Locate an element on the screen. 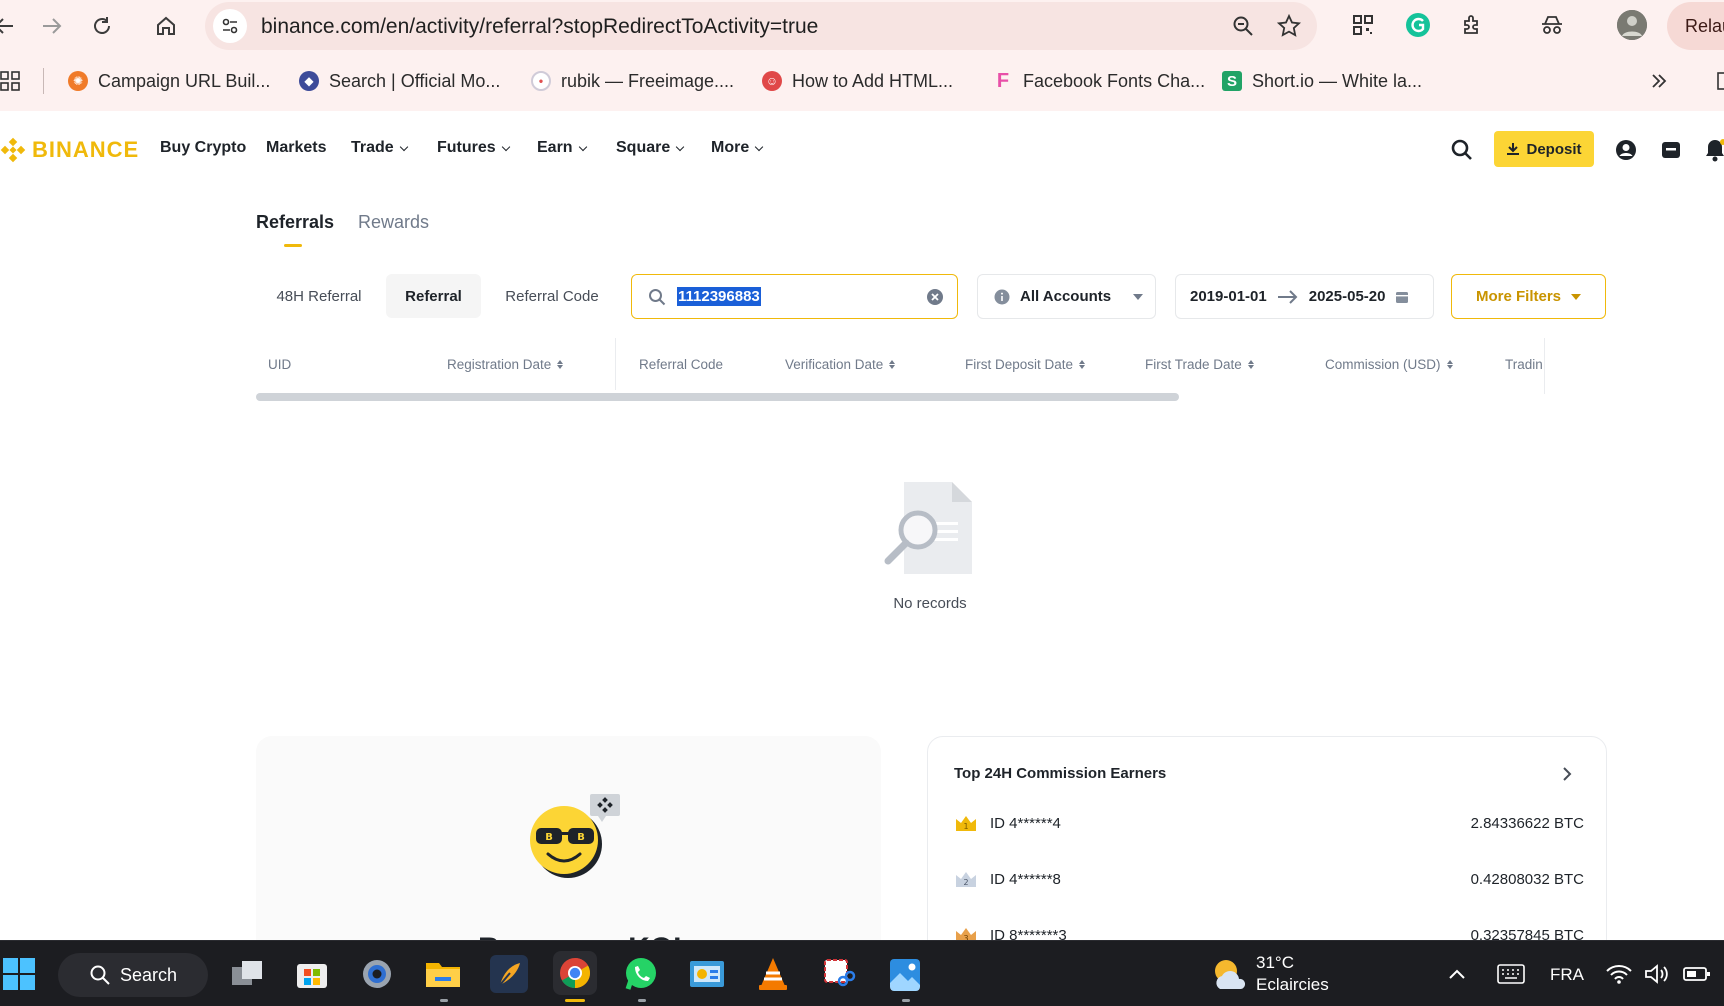  chevron-down-icon is located at coordinates (582, 146).